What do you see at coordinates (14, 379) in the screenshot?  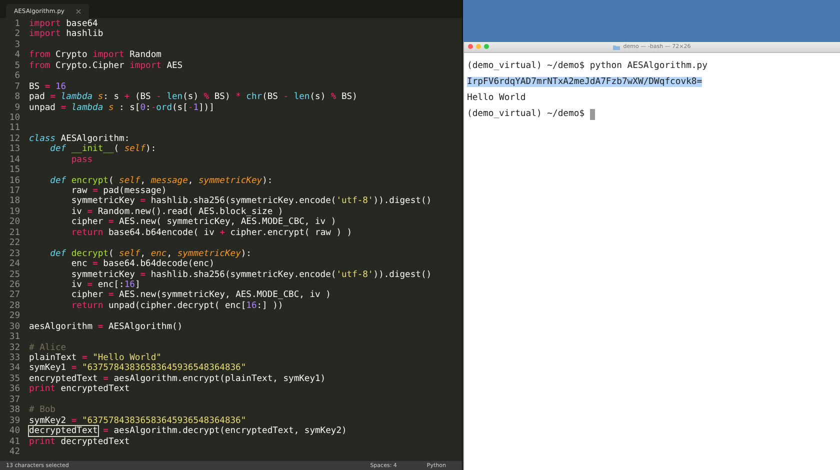 I see `line-number: 35` at bounding box center [14, 379].